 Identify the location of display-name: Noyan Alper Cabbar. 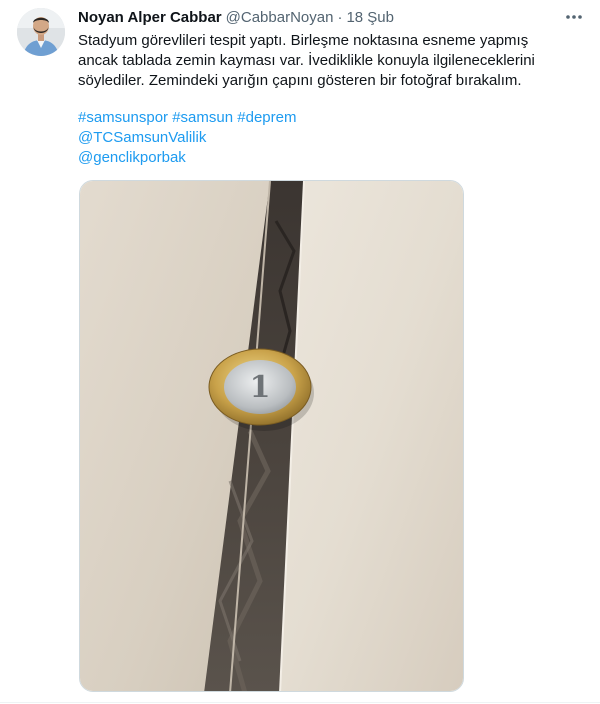
(150, 18).